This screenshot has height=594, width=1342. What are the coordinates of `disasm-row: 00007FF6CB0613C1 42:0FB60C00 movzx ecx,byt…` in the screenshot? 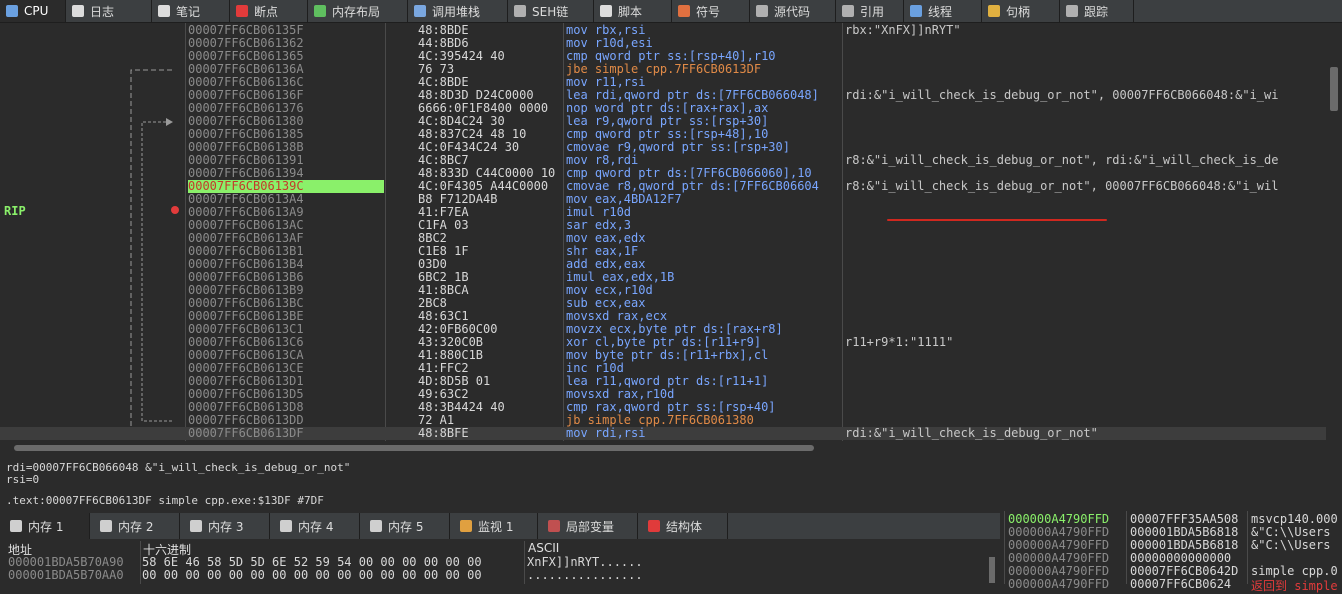 It's located at (663, 329).